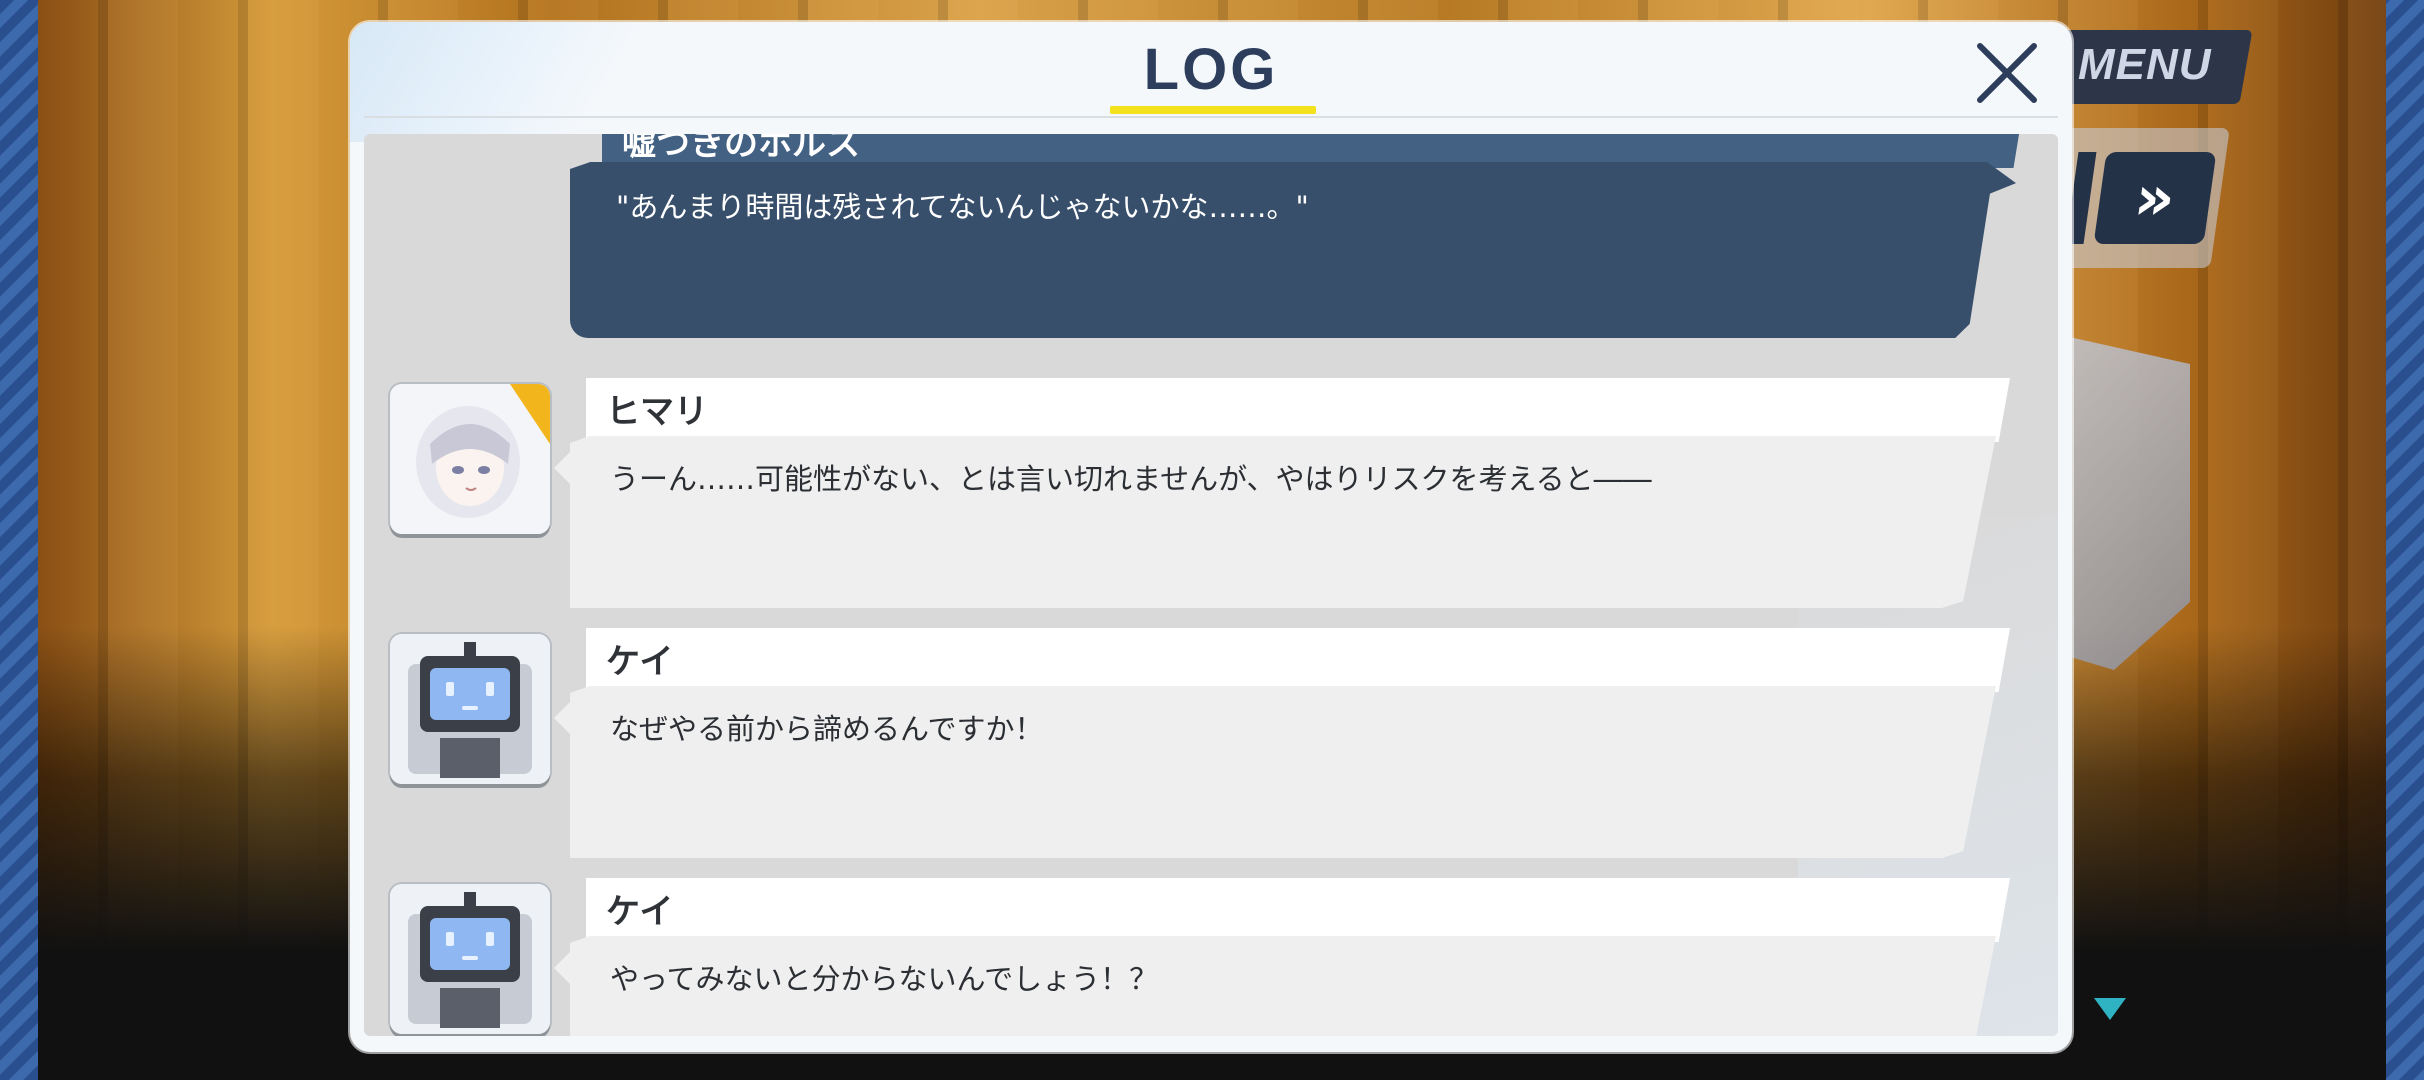  Describe the element at coordinates (962, 207) in the screenshot. I see `message-text: "あんまり時間は残されてないんじゃないかな……。"` at that location.